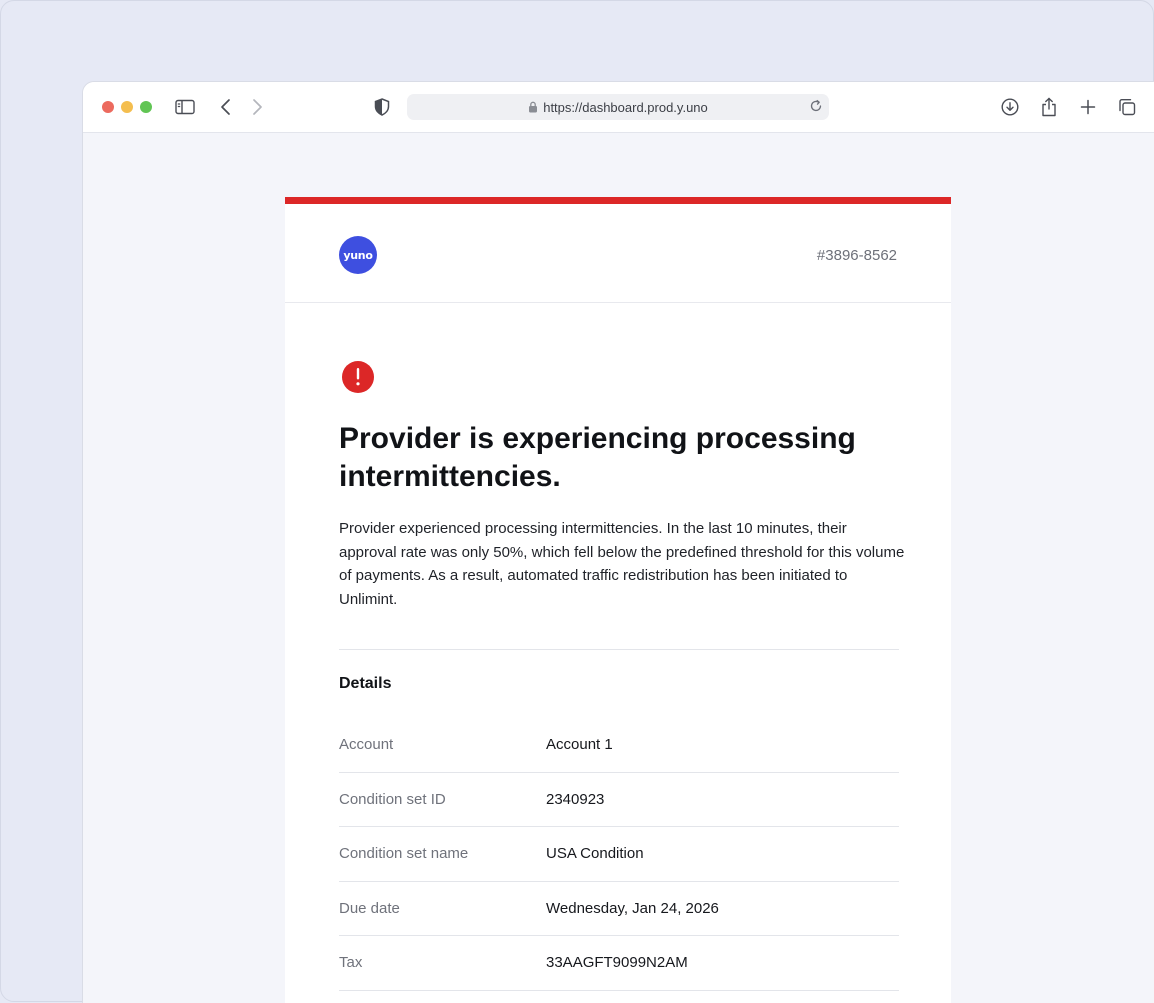 The height and width of the screenshot is (1003, 1154). What do you see at coordinates (146, 107) in the screenshot?
I see `maximize-window-button` at bounding box center [146, 107].